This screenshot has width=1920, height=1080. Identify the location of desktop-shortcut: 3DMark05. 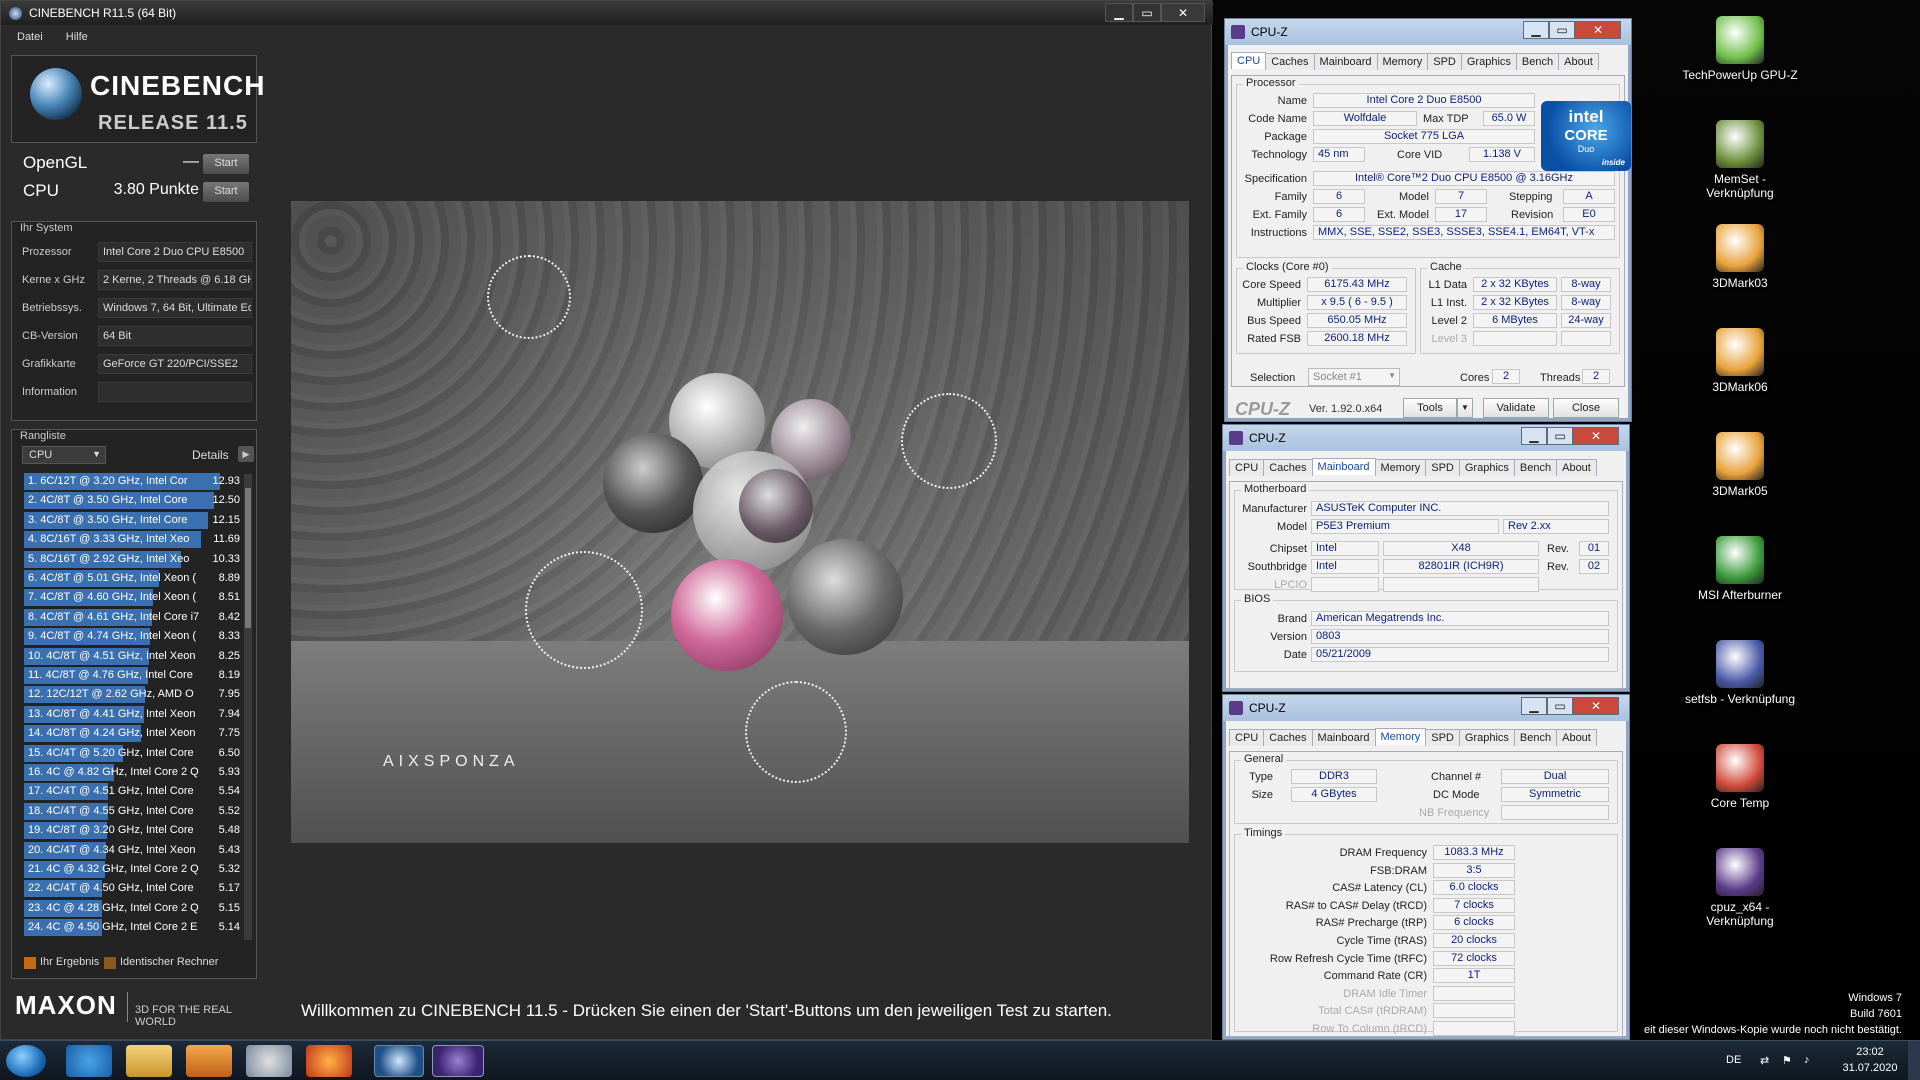
(1740, 465).